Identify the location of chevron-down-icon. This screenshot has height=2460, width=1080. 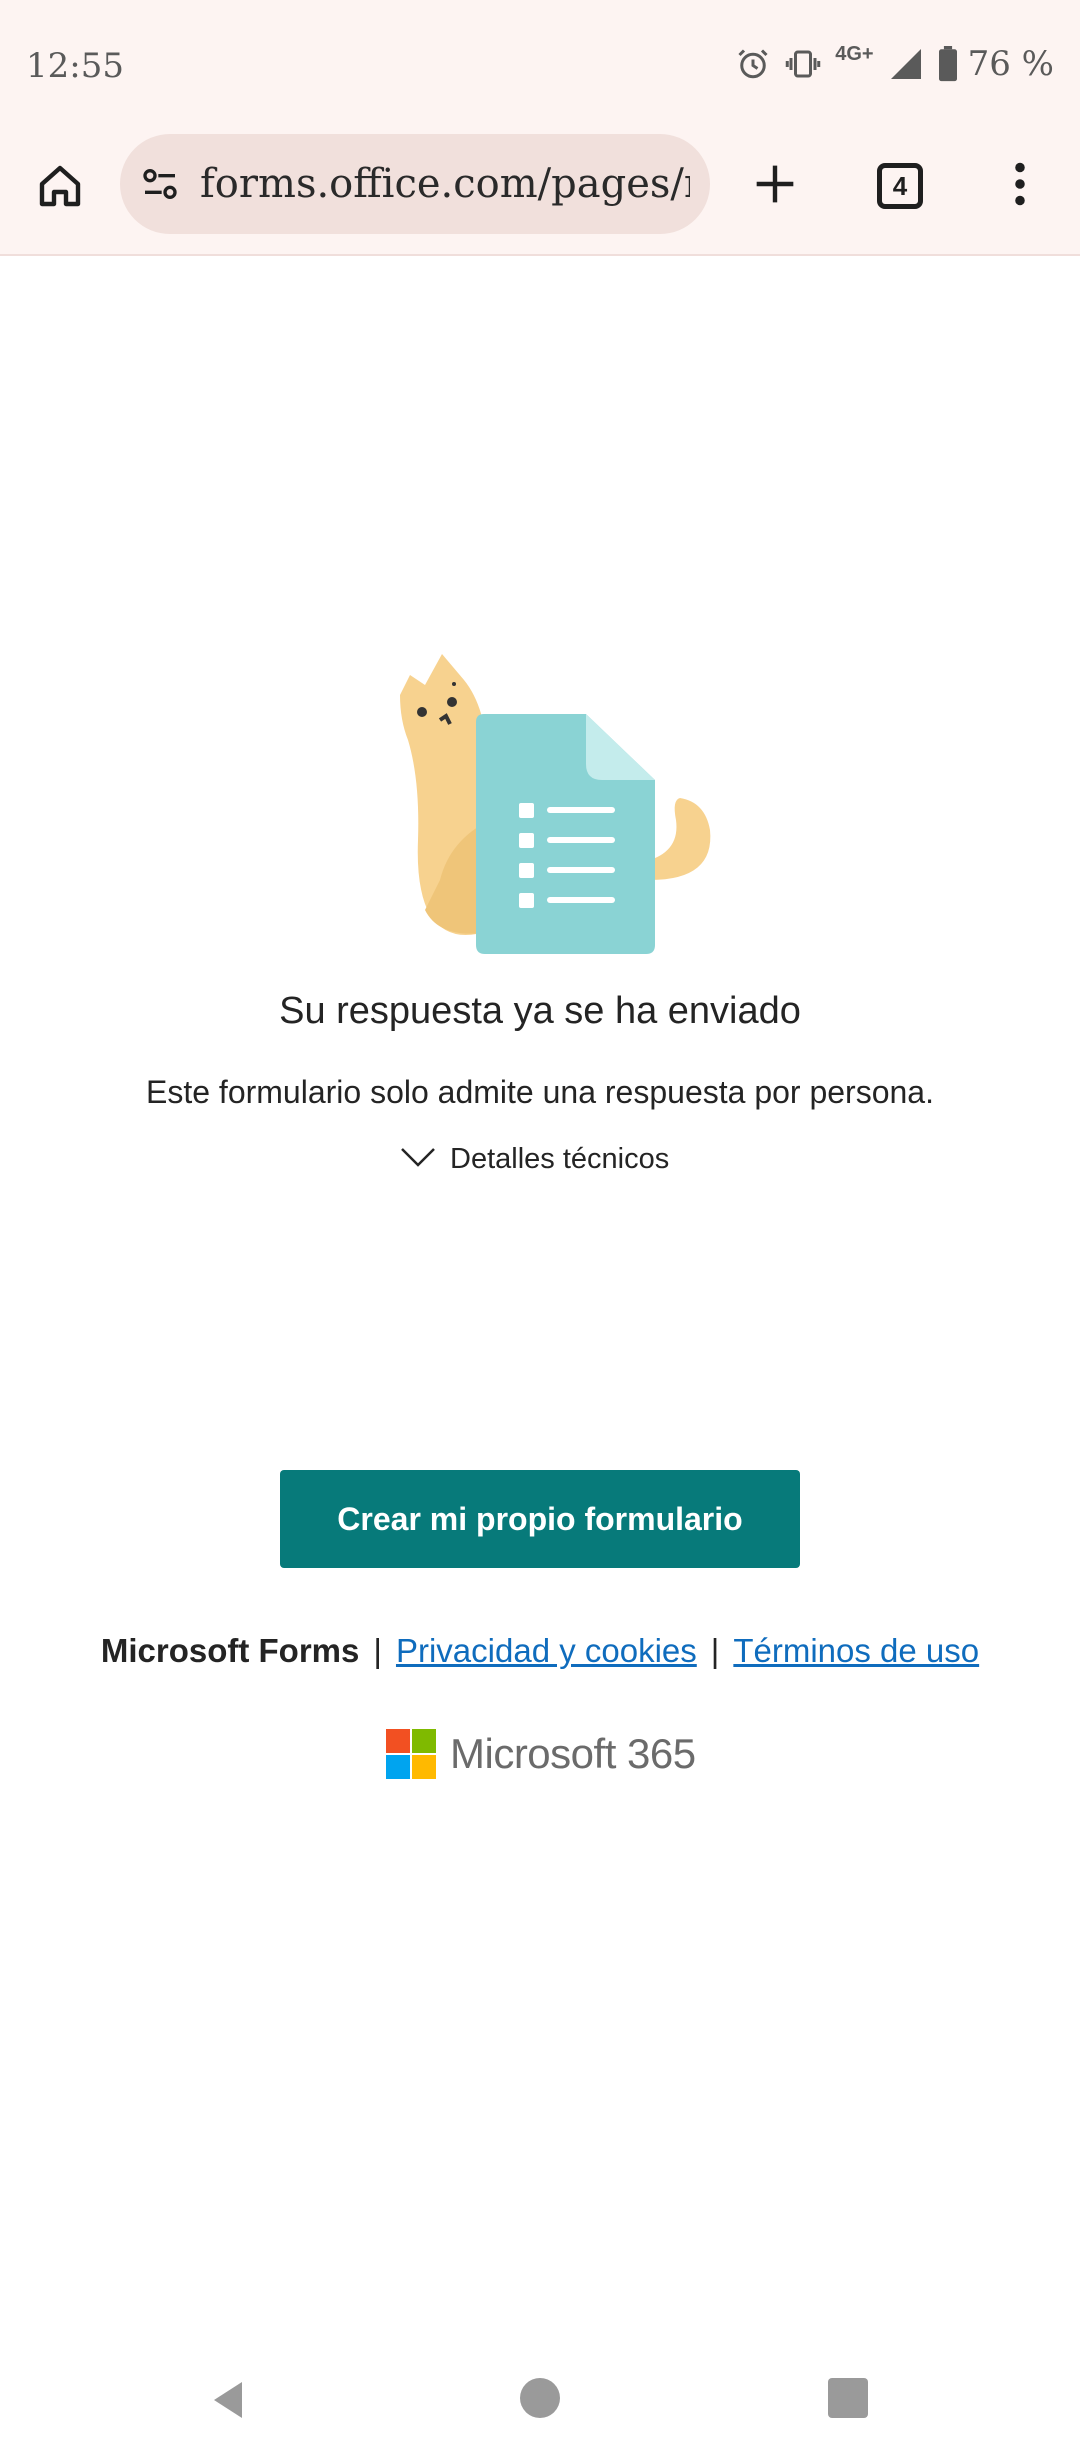
(418, 1159).